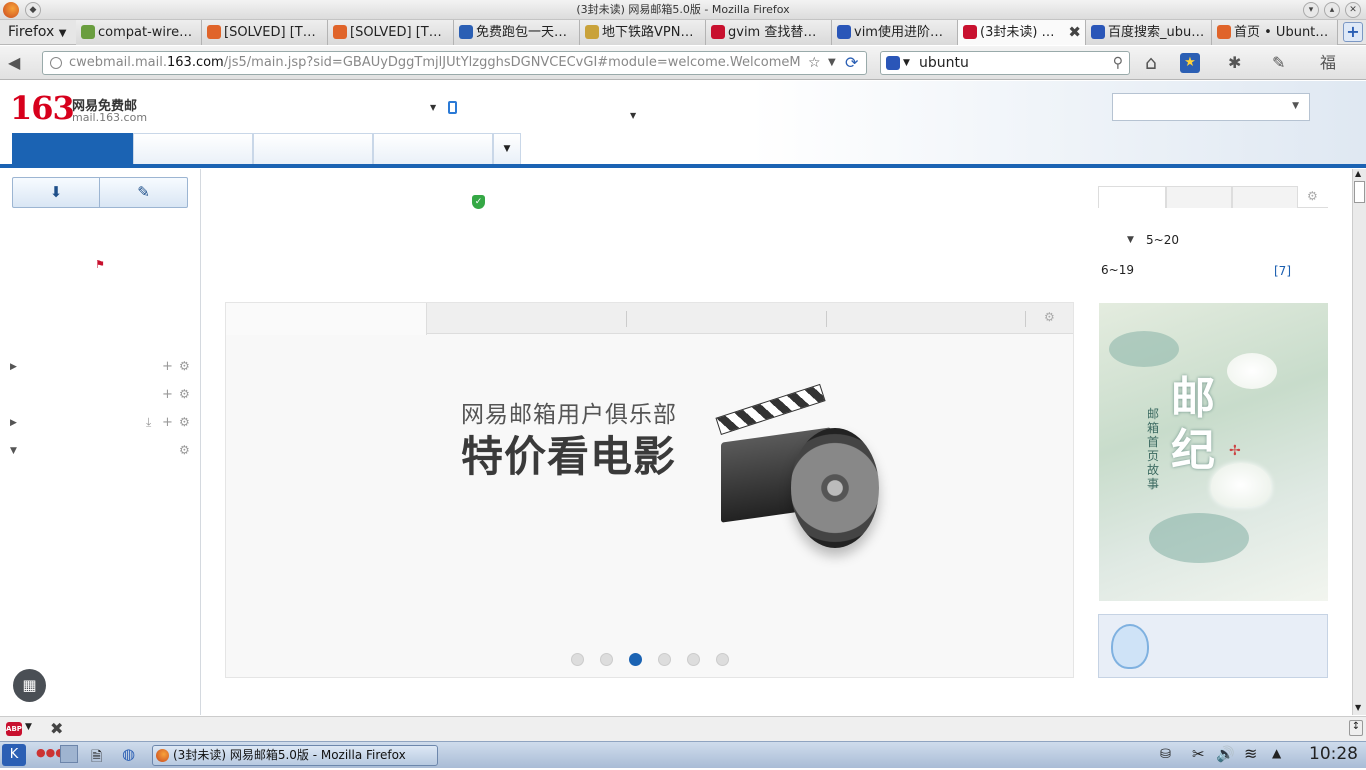 This screenshot has width=1366, height=770. What do you see at coordinates (14, 729) in the screenshot?
I see `adblock-icon: ABP` at bounding box center [14, 729].